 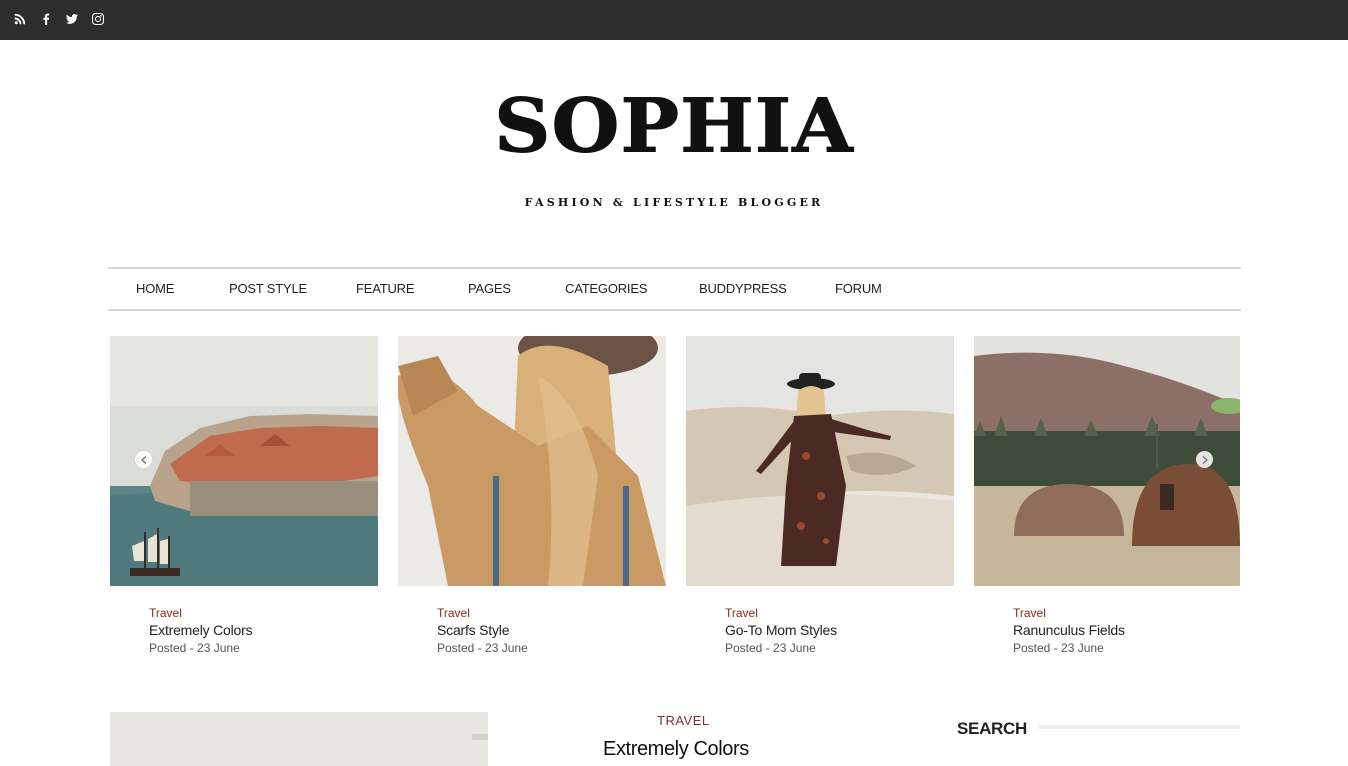 I want to click on featured-post-title: Extremely Colors, so click(x=676, y=749).